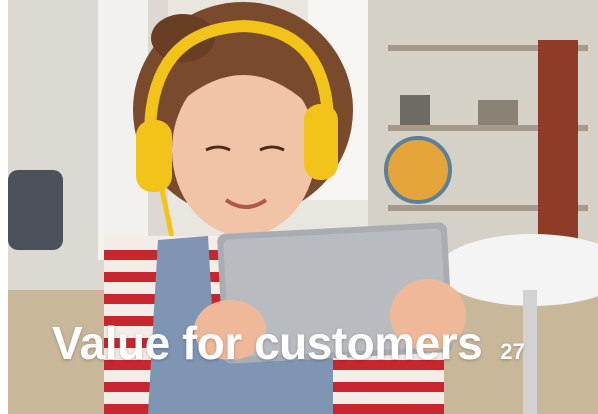  I want to click on slide-title: Value for customers, so click(267, 343).